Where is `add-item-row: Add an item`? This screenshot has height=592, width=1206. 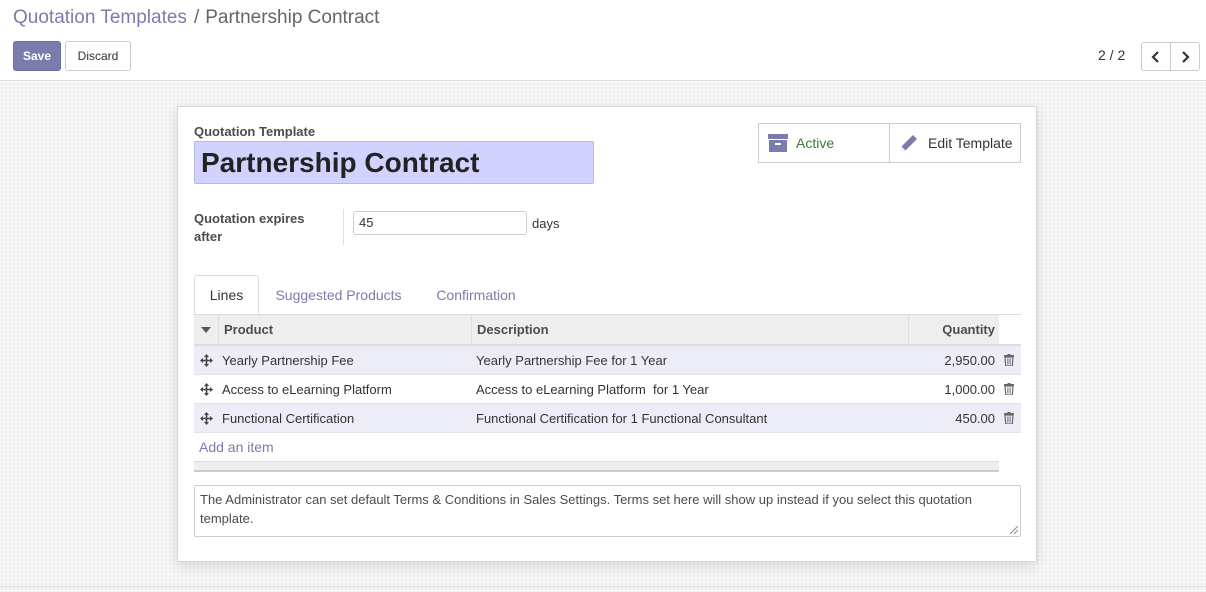
add-item-row: Add an item is located at coordinates (607, 447).